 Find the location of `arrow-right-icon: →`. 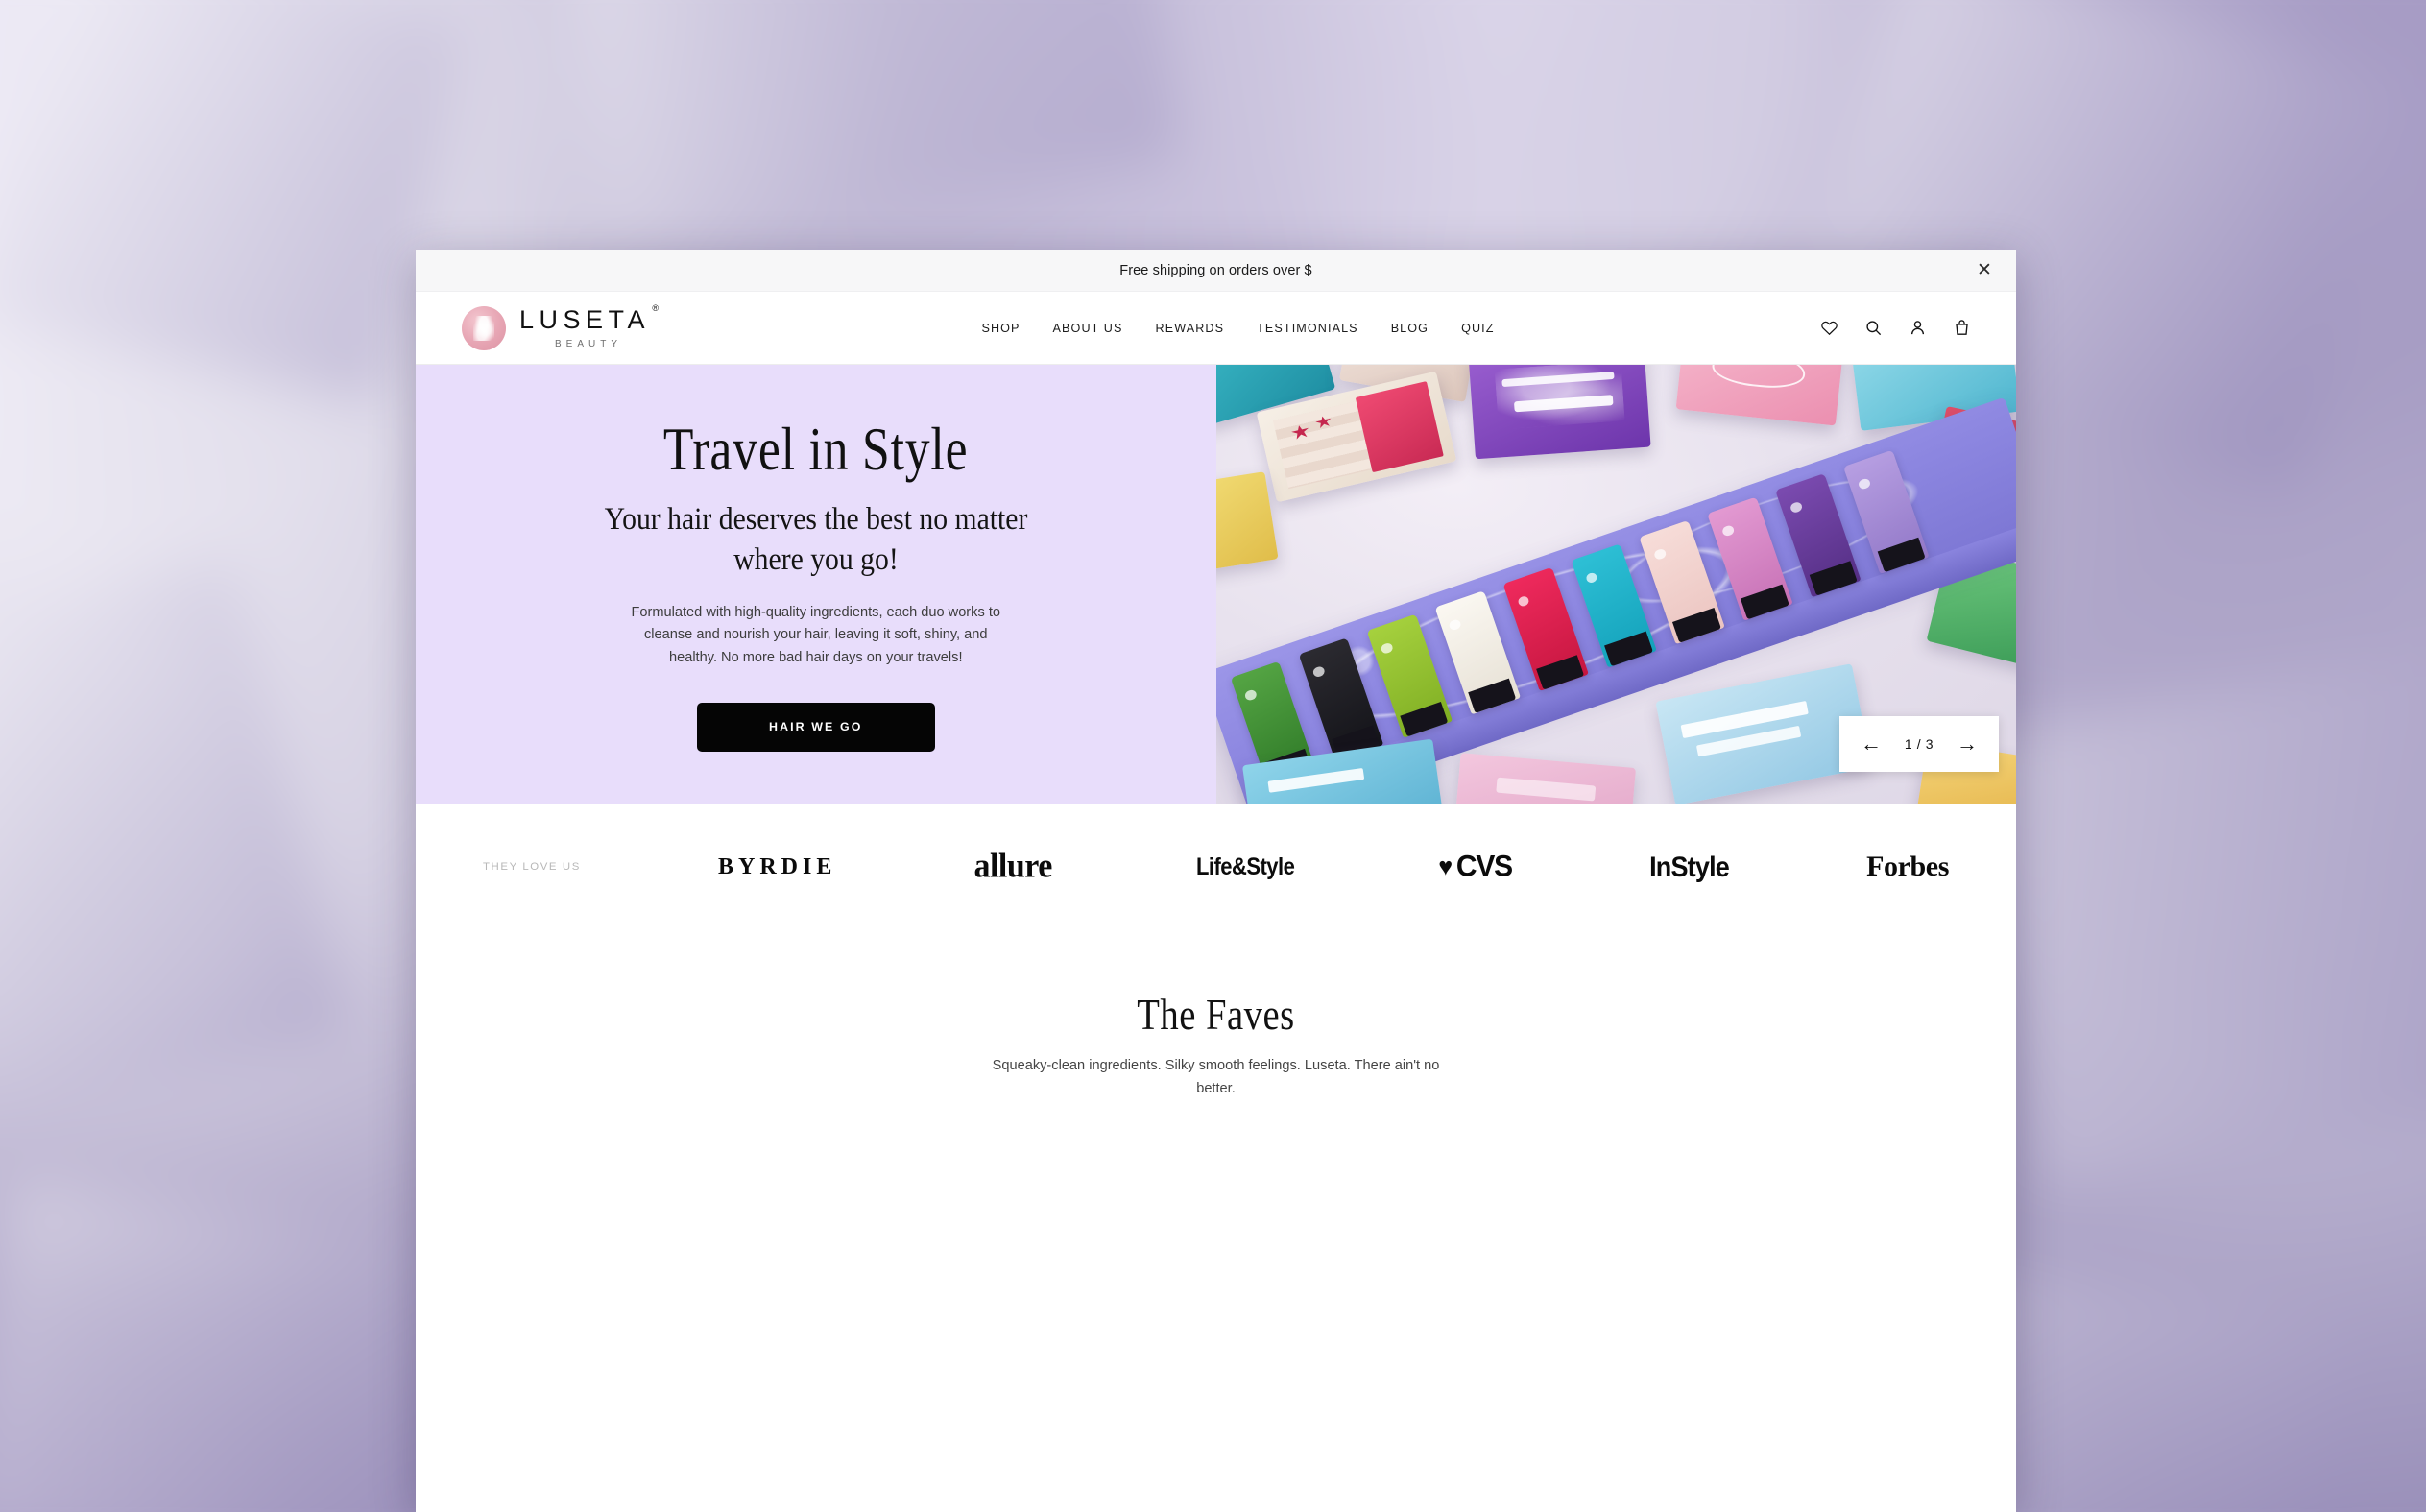

arrow-right-icon: → is located at coordinates (1967, 744).